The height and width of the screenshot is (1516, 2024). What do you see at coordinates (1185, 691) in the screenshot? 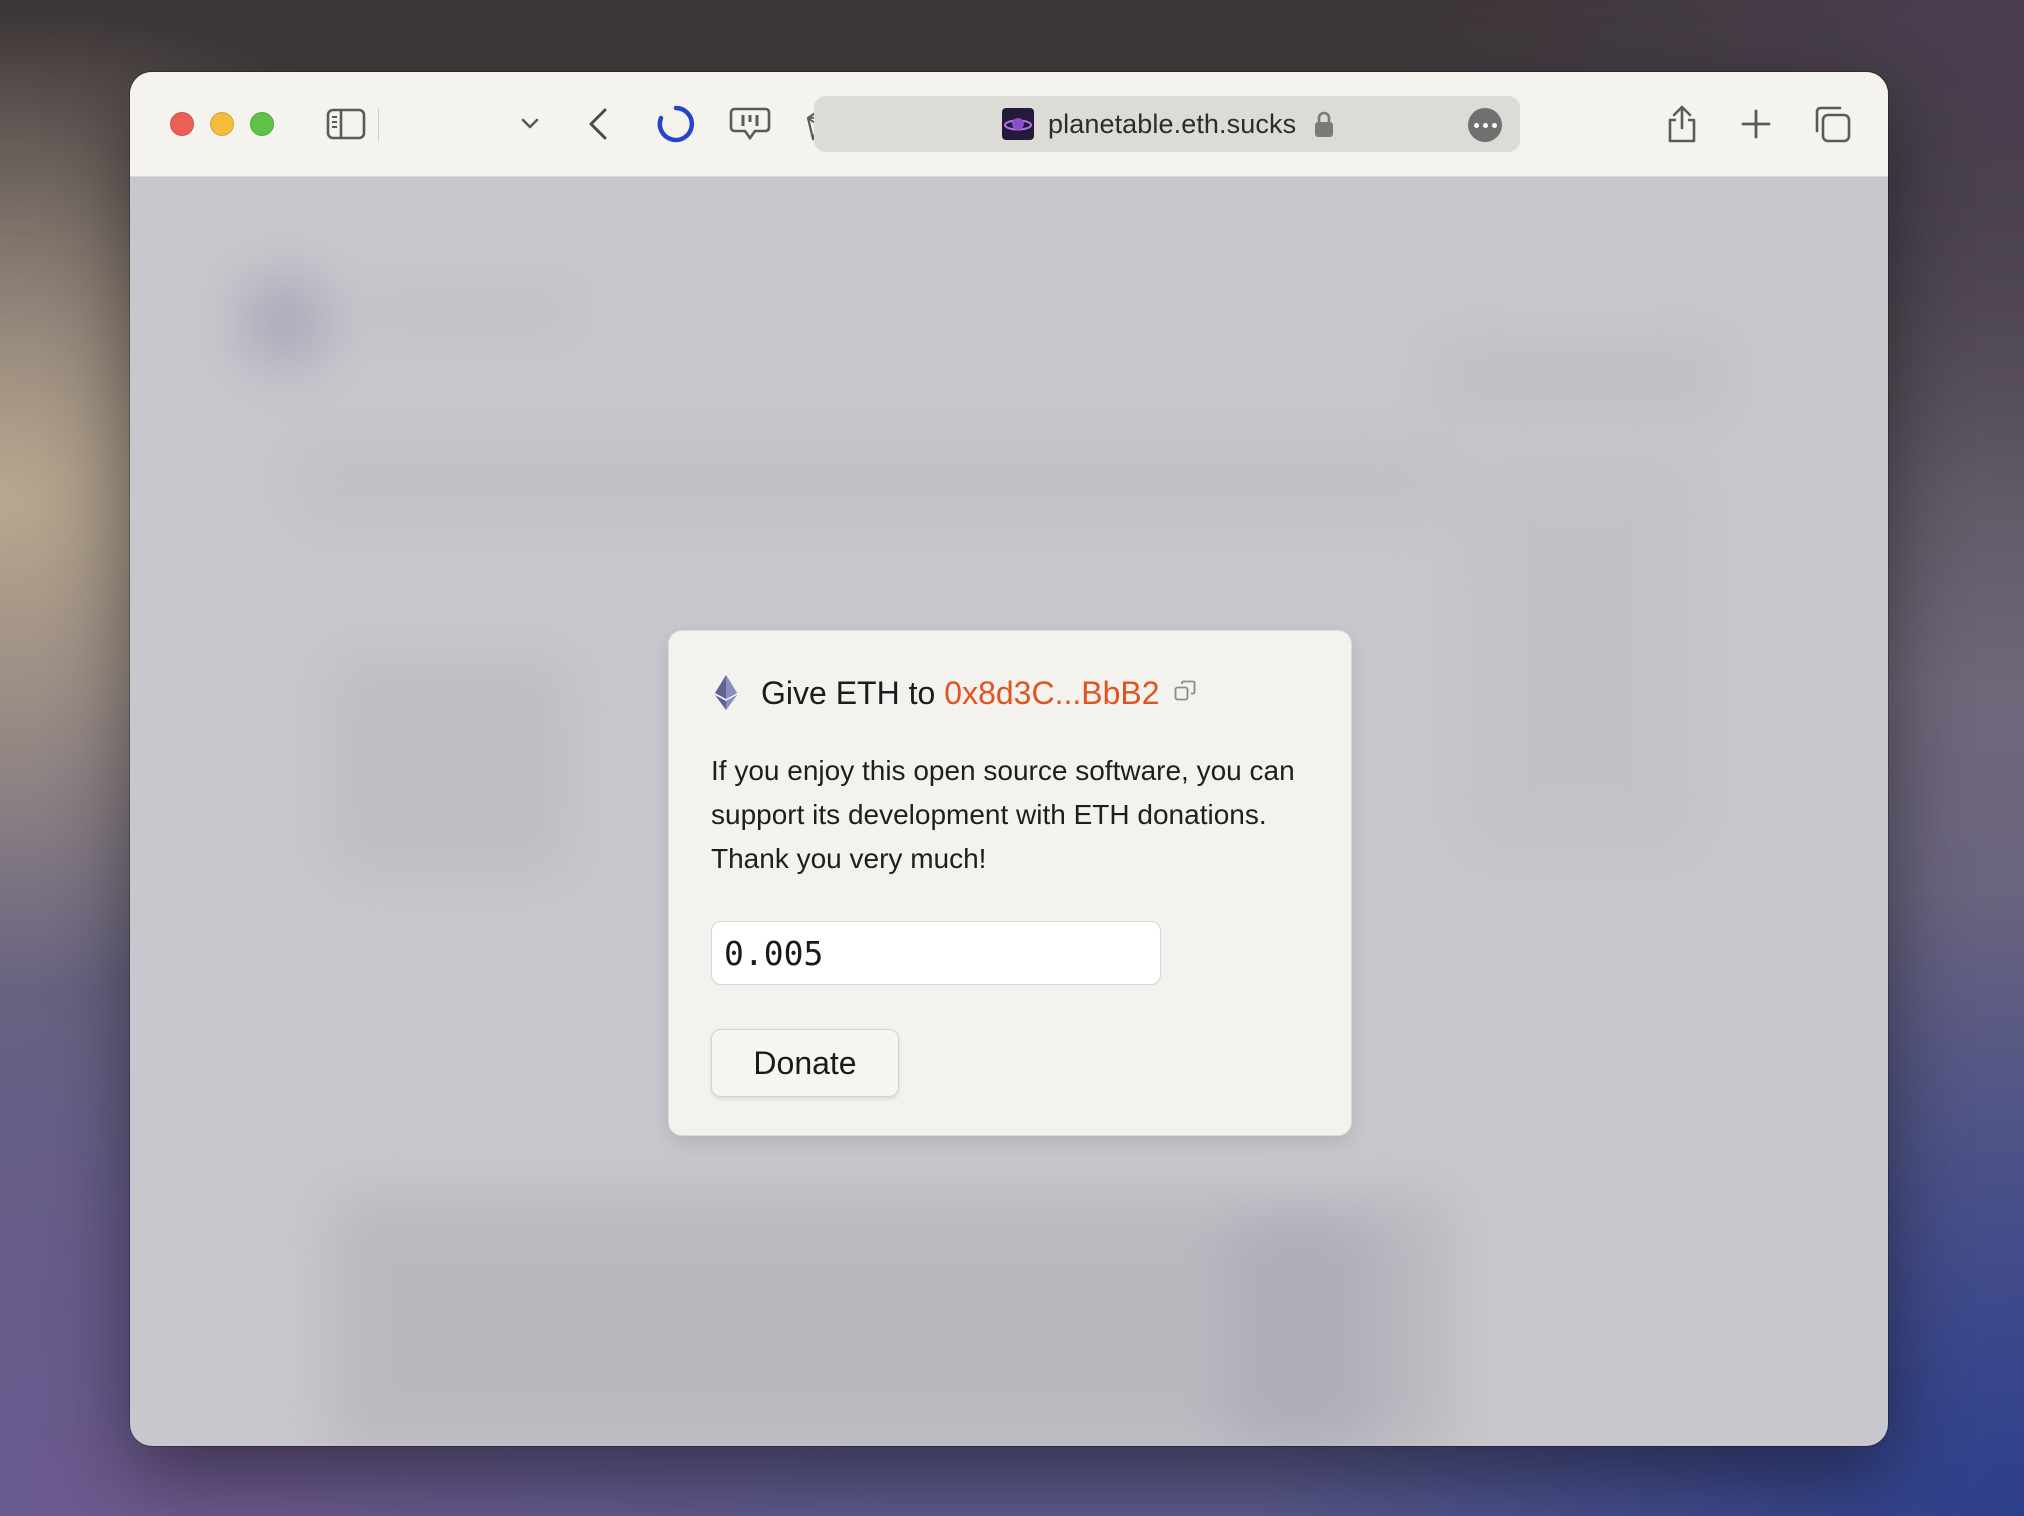
I see `copy-icon` at bounding box center [1185, 691].